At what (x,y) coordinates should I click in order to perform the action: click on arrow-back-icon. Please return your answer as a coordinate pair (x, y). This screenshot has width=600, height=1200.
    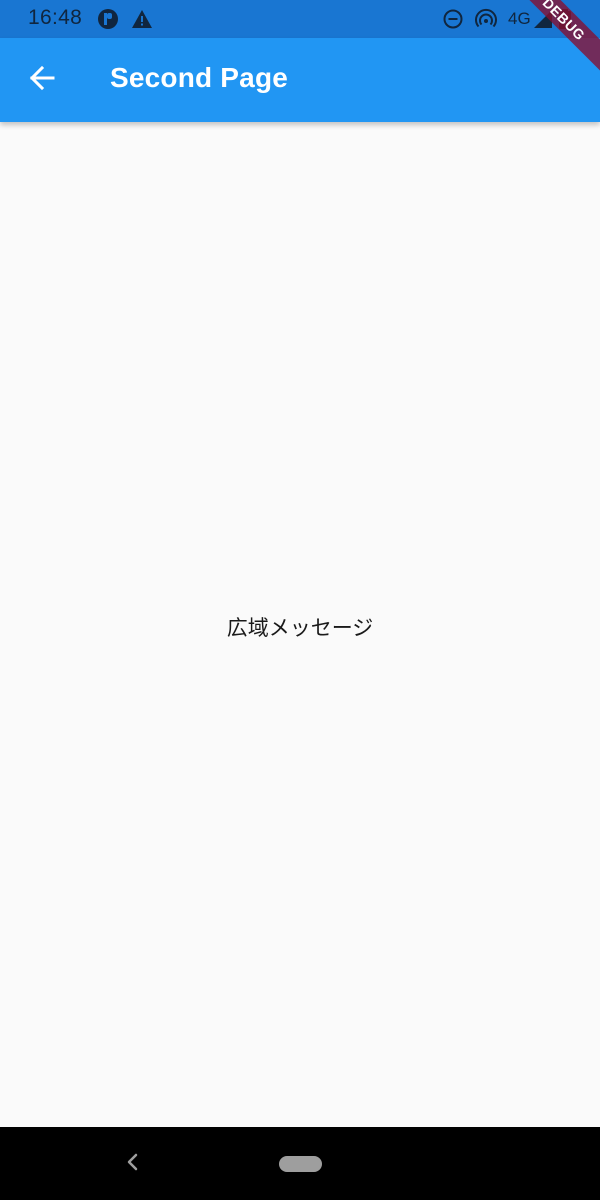
    Looking at the image, I should click on (42, 80).